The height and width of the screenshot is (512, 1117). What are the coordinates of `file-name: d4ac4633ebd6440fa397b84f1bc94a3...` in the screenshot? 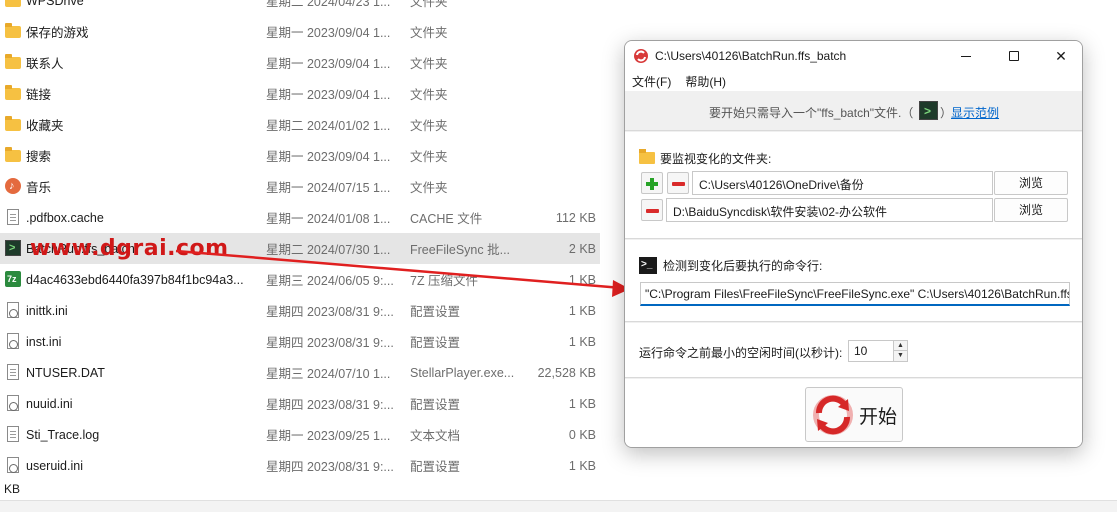 It's located at (135, 279).